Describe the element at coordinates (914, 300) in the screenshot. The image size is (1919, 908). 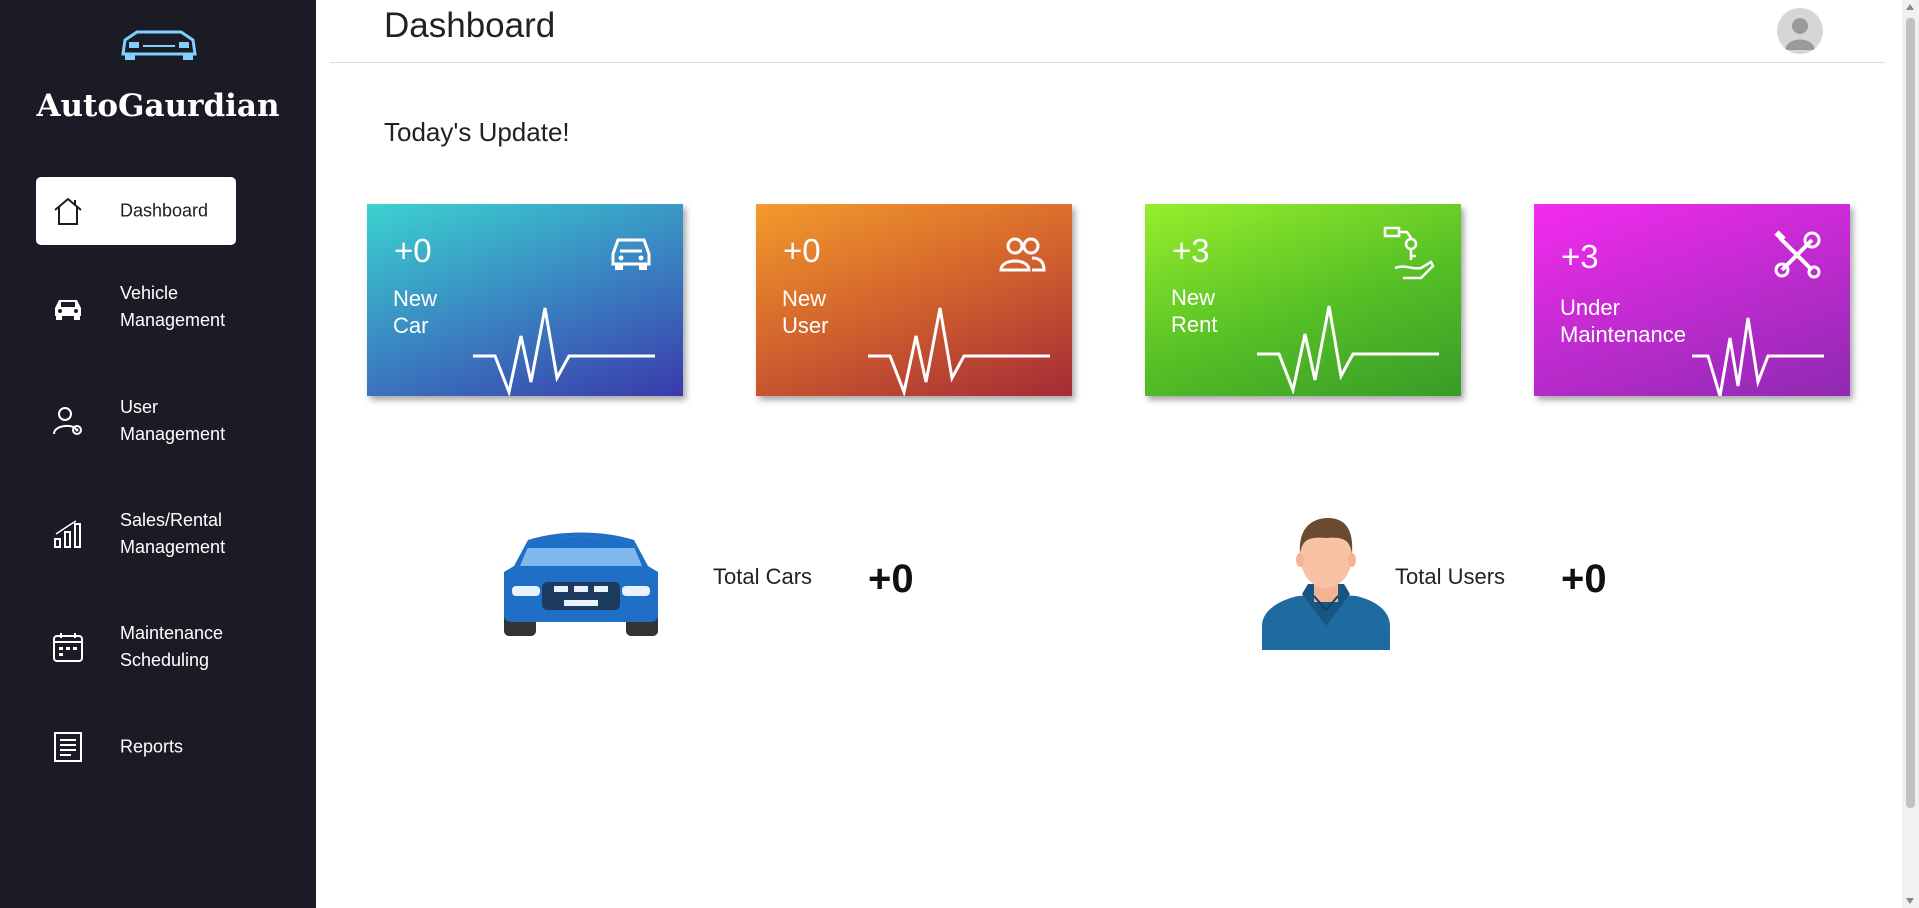
I see `new-user-card: +0 New User` at that location.